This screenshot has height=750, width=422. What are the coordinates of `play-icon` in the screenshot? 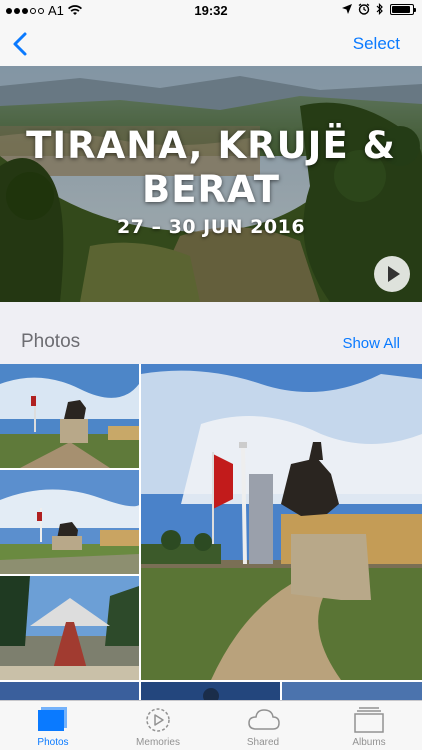 It's located at (394, 274).